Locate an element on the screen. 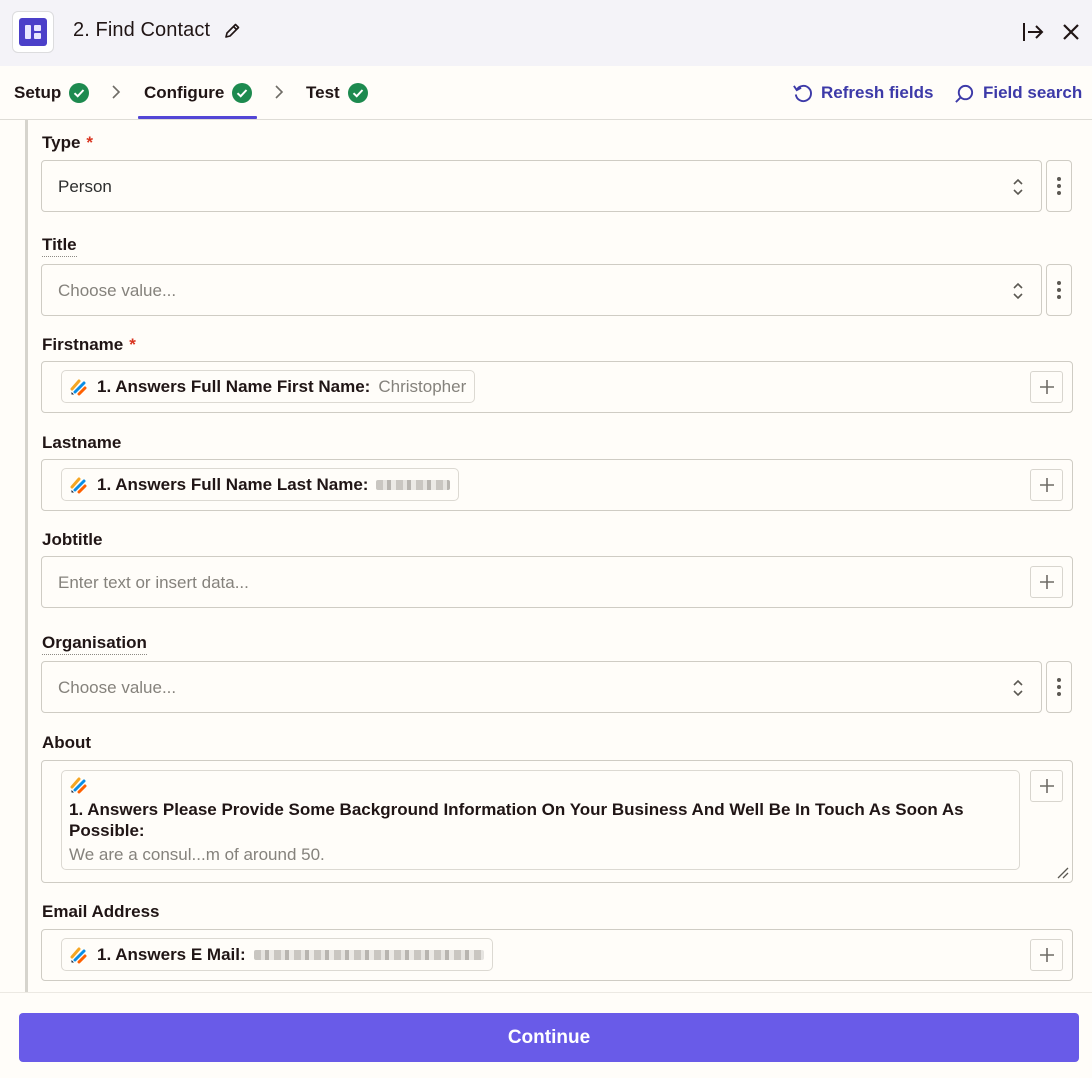 The width and height of the screenshot is (1092, 1078). continue-button: Continue is located at coordinates (549, 1037).